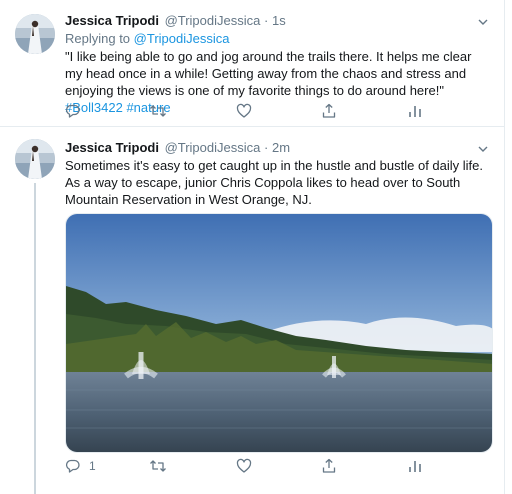 Image resolution: width=512 pixels, height=494 pixels. Describe the element at coordinates (35, 338) in the screenshot. I see `thread-line` at that location.